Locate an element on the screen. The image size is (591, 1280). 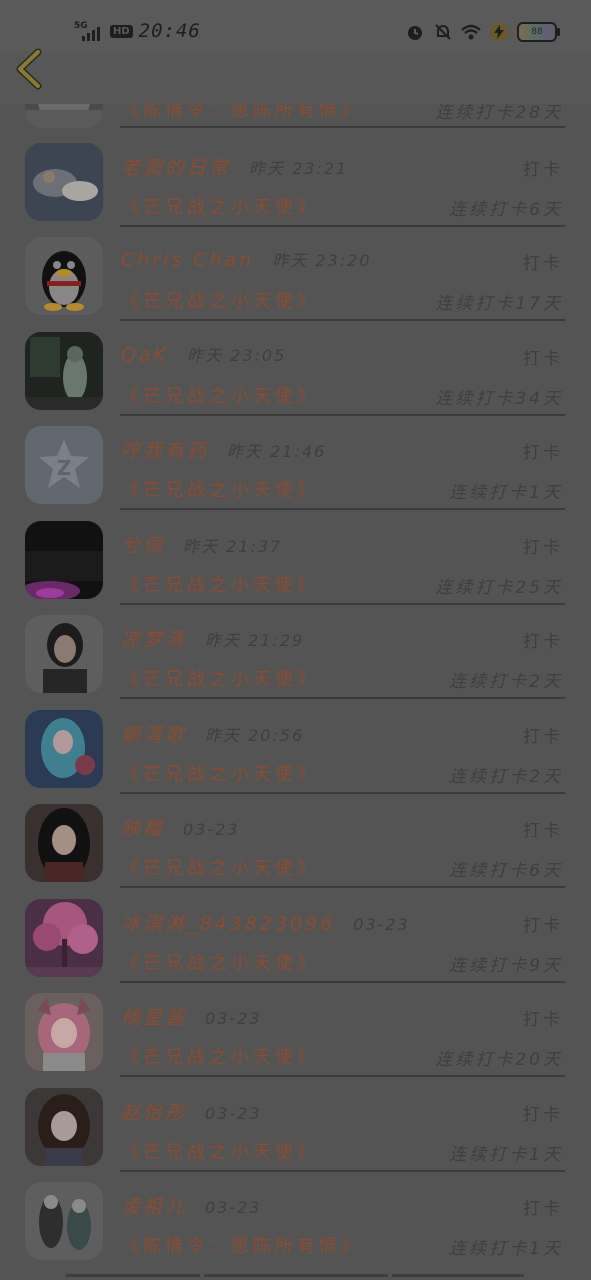
clock: 20:46 is located at coordinates (169, 31).